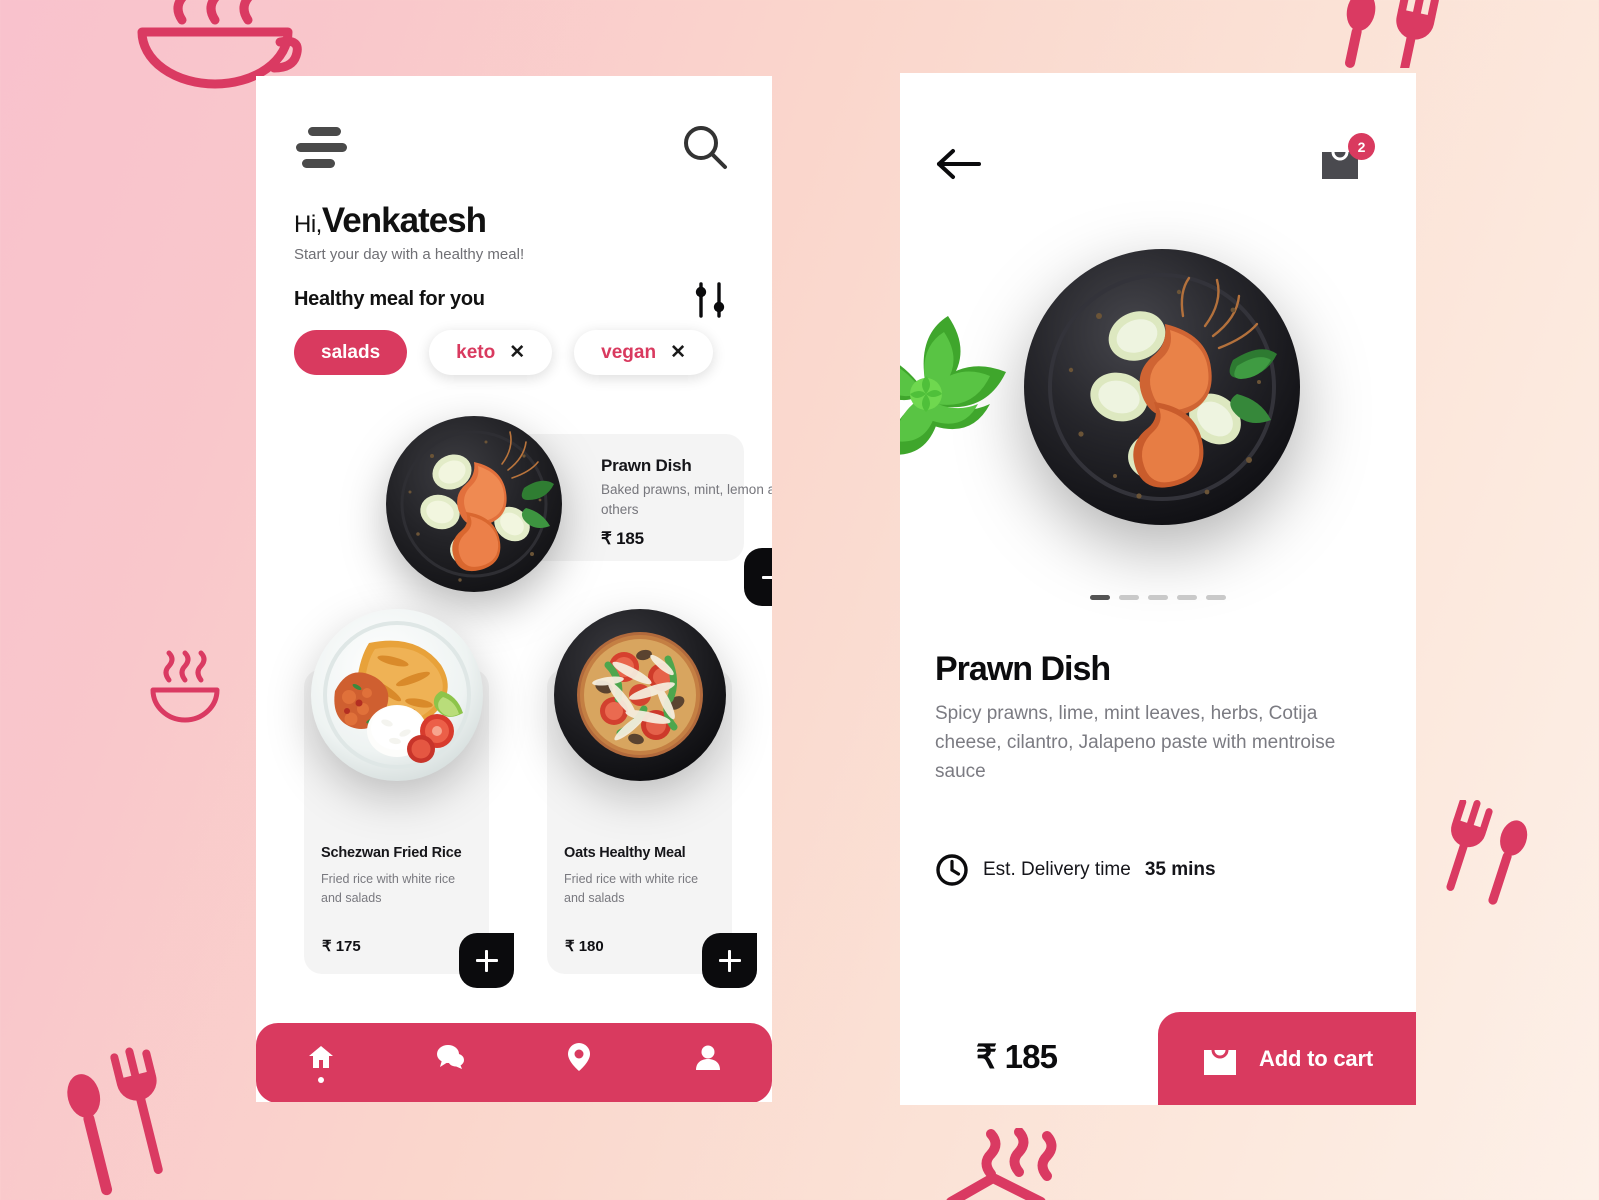  Describe the element at coordinates (1361, 146) in the screenshot. I see `cart-count-badge: 2` at that location.